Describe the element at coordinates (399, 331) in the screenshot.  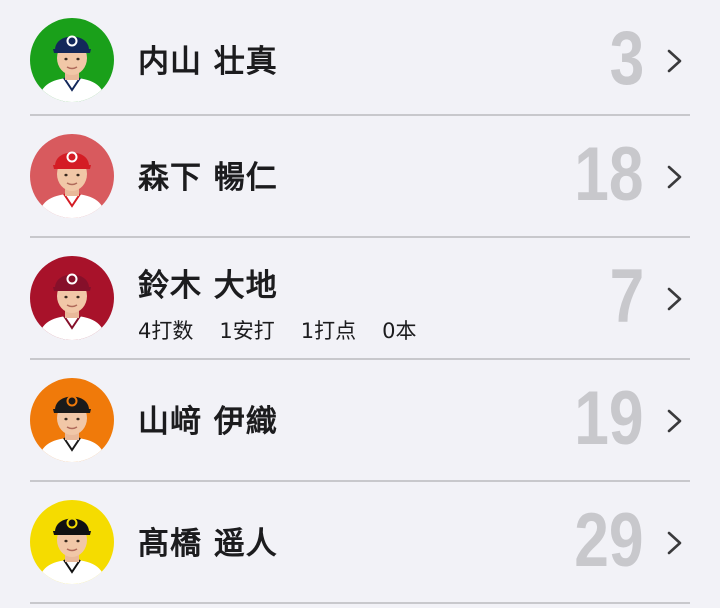
I see `stat-home-runs: 0本` at that location.